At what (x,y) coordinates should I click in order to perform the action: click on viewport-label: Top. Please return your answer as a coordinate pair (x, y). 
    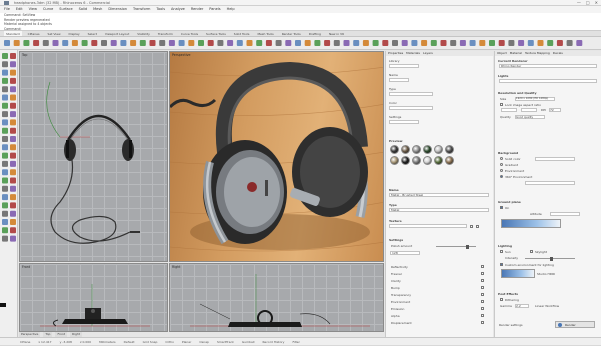
    Looking at the image, I should click on (24, 55).